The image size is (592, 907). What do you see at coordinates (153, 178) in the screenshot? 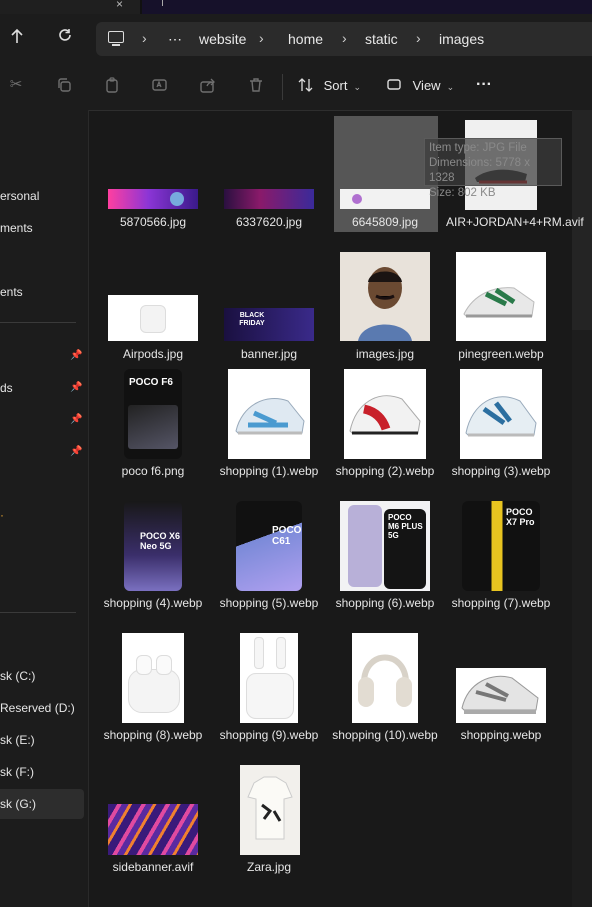
I see `file-item: 5870566.jpg` at bounding box center [153, 178].